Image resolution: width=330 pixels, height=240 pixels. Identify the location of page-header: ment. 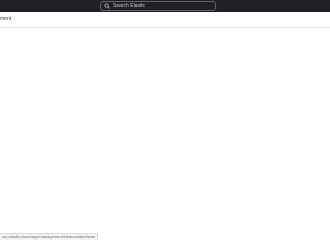
(165, 20).